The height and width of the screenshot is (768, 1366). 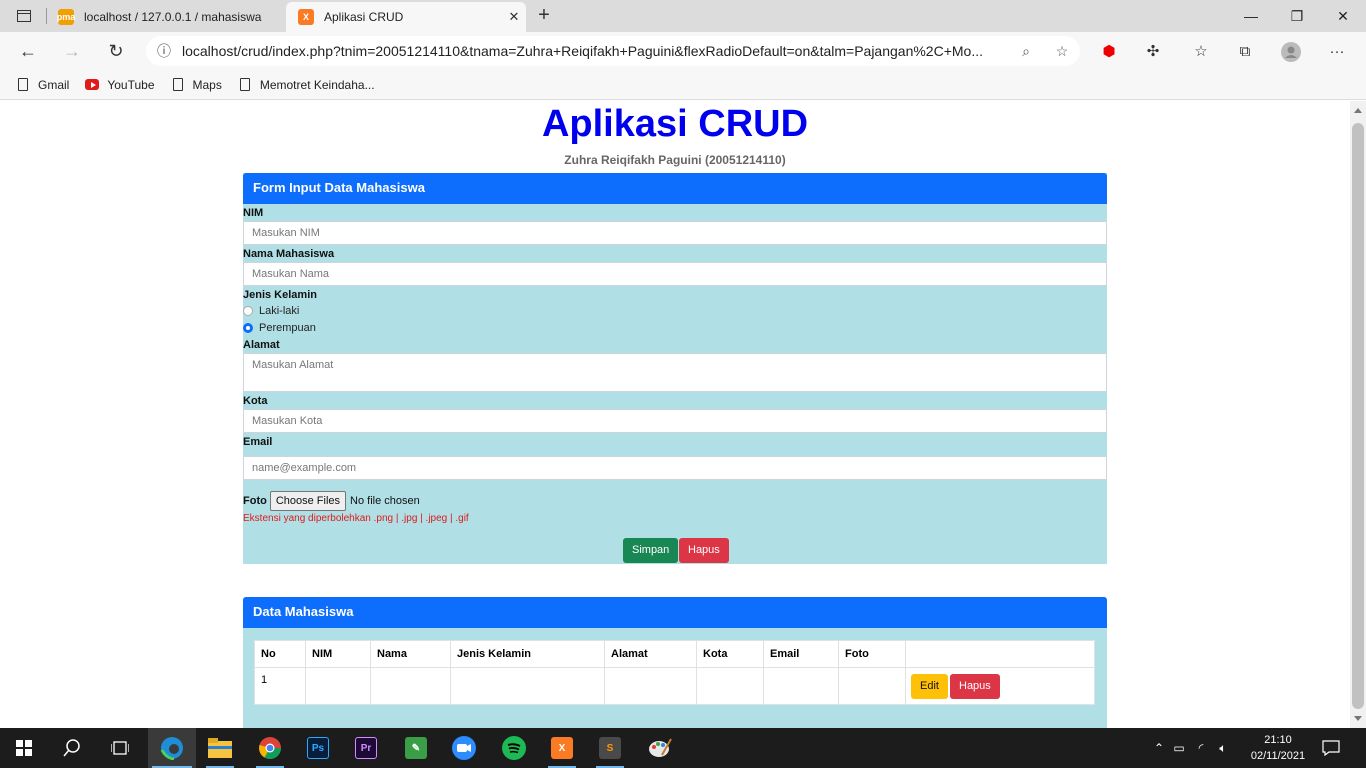 I want to click on hapus-row-button: Hapus, so click(x=975, y=686).